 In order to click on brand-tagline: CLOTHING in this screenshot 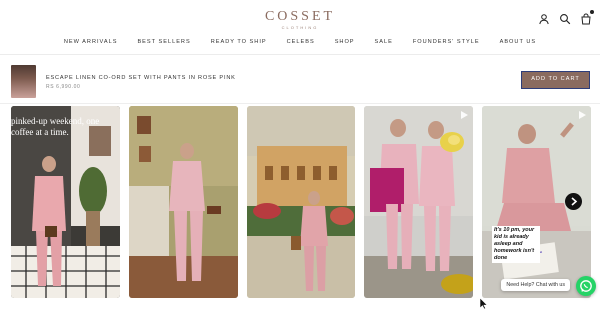, I will do `click(300, 27)`.